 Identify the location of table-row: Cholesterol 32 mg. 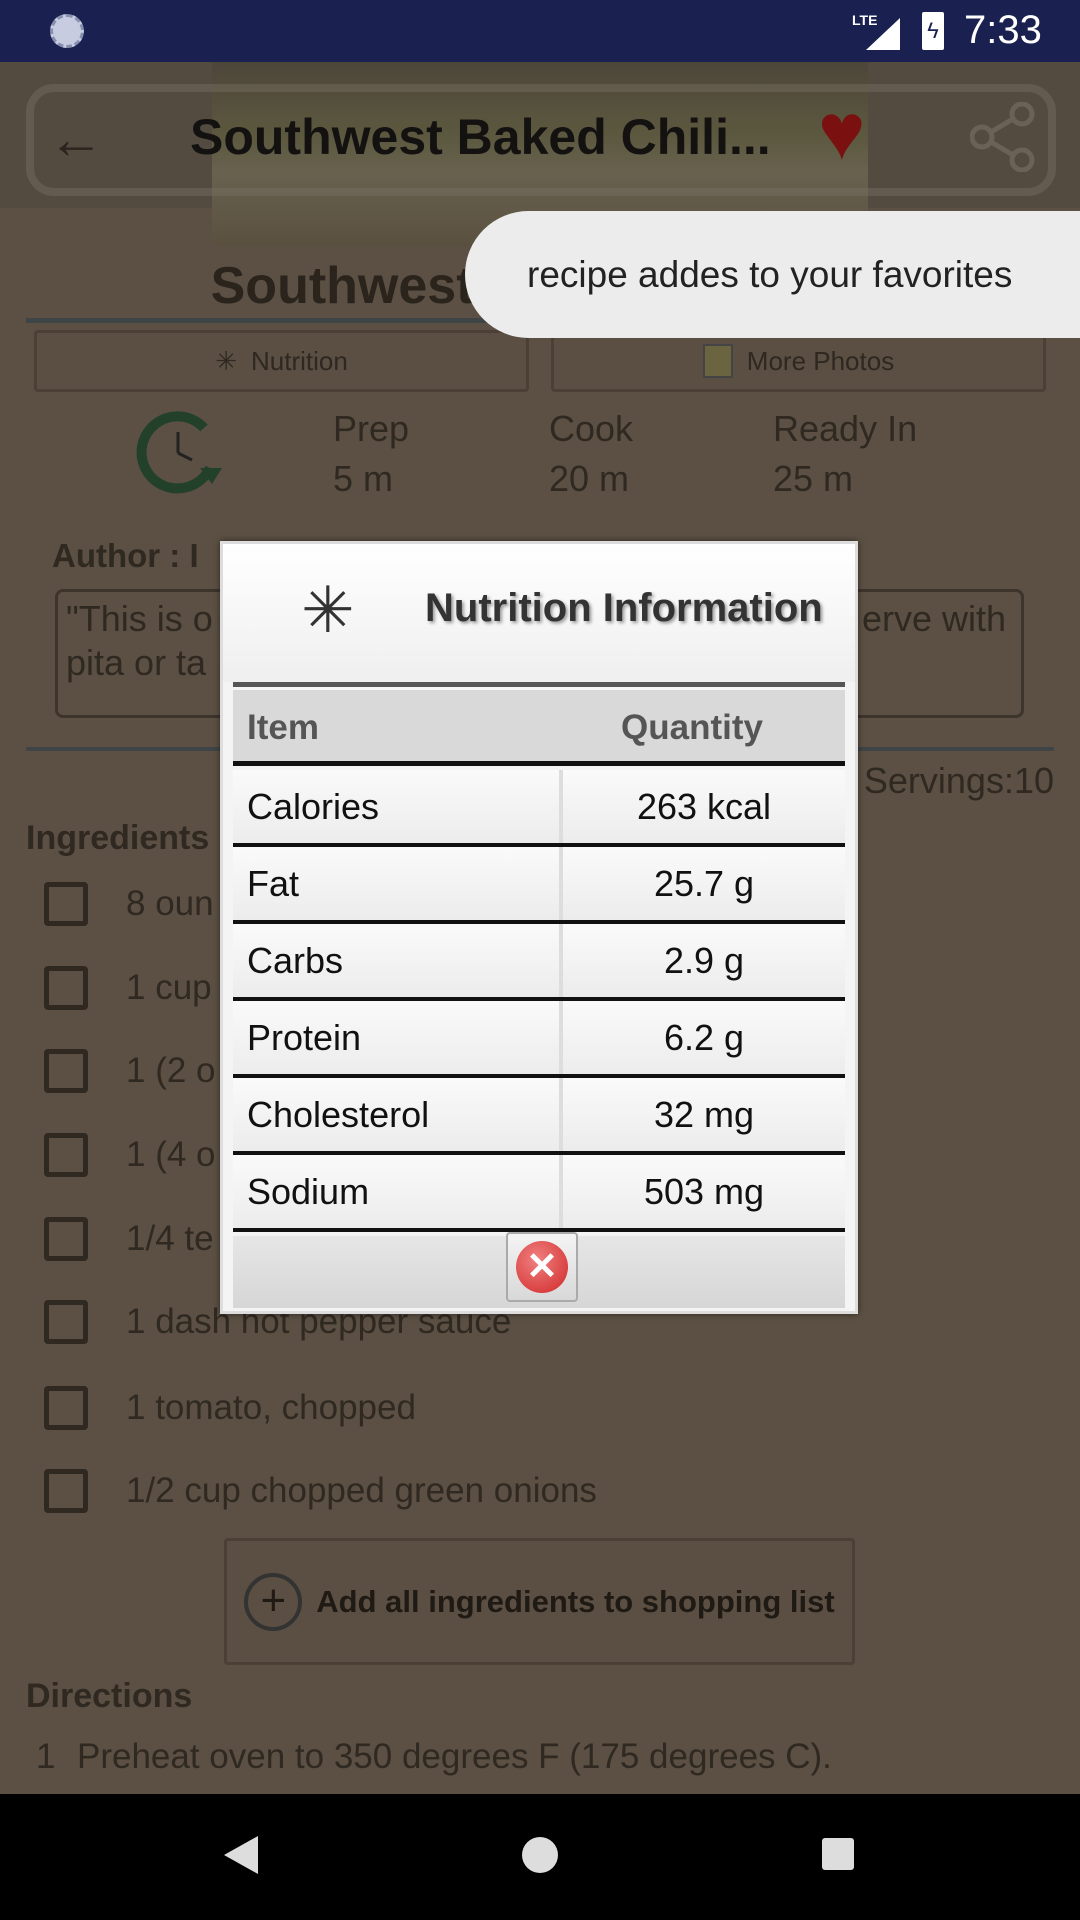
(539, 1116).